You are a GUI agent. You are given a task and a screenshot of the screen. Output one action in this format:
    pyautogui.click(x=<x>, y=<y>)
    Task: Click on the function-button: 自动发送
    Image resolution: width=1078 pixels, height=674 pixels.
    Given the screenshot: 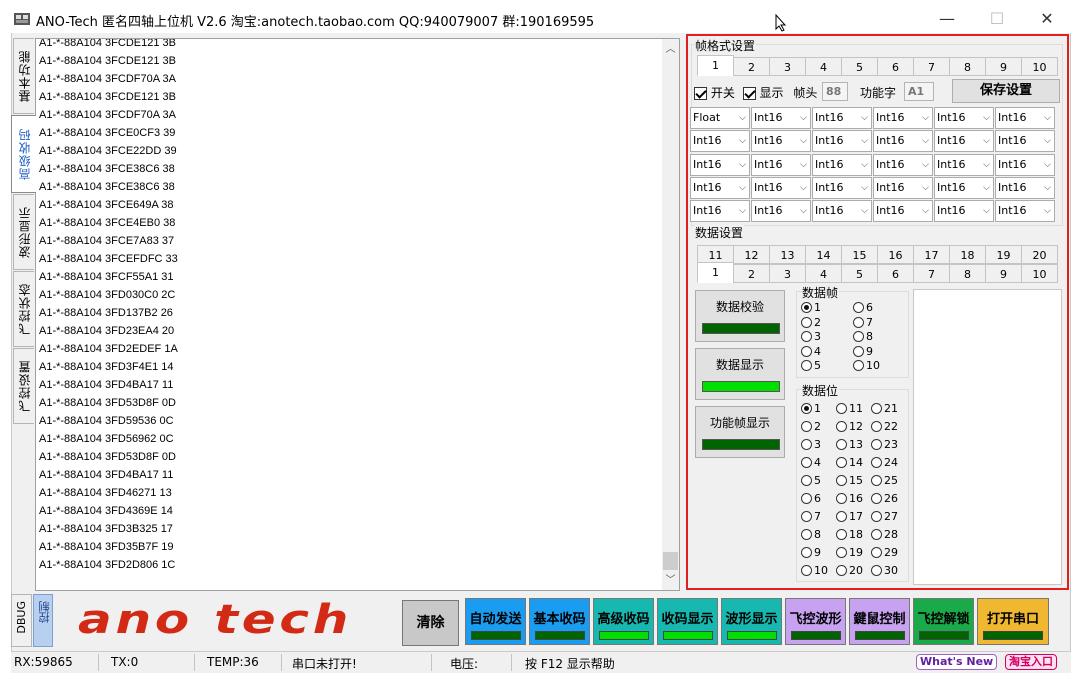 What is the action you would take?
    pyautogui.click(x=495, y=621)
    